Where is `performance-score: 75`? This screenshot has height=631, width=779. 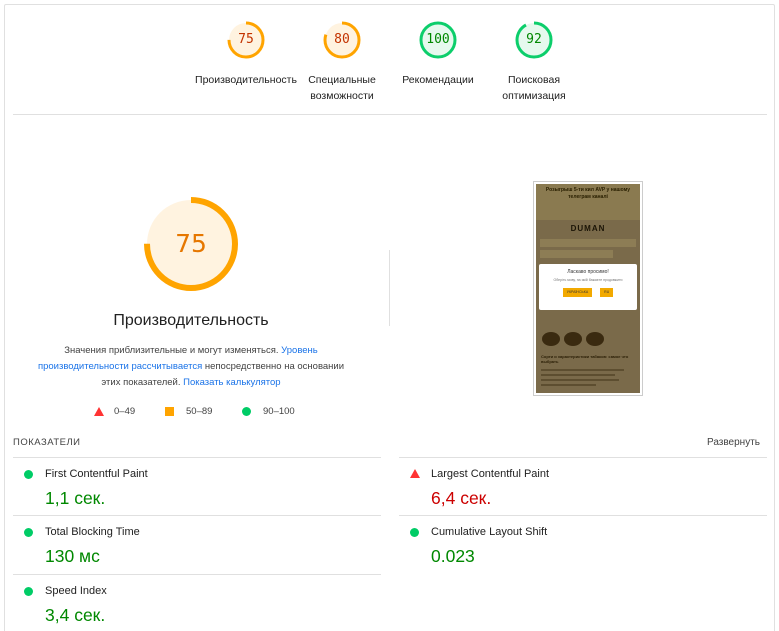 performance-score: 75 is located at coordinates (191, 243).